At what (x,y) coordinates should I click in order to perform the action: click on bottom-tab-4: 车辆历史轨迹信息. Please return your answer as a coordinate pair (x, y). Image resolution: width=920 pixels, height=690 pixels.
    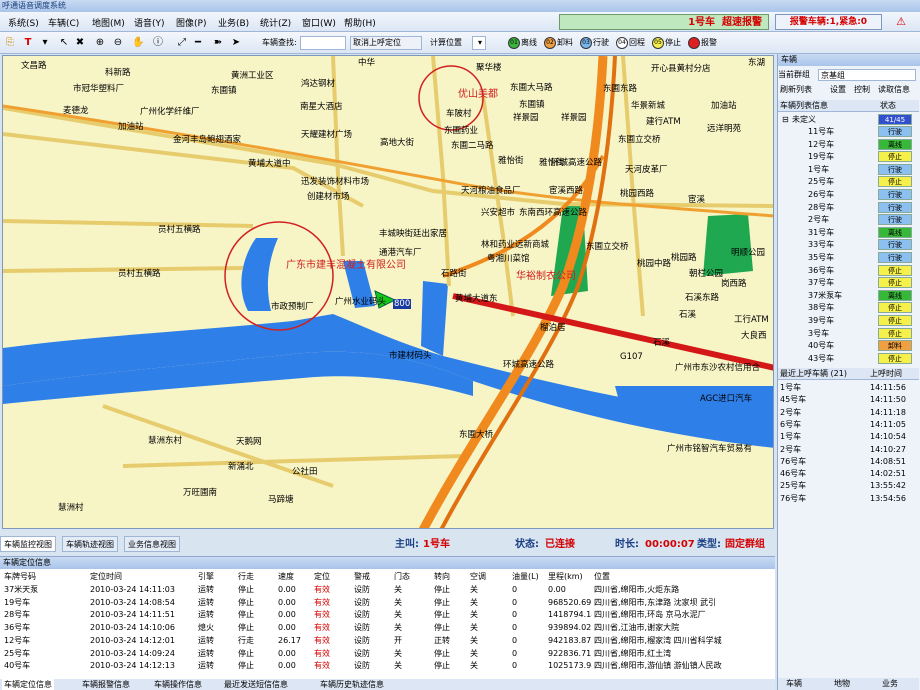
    Looking at the image, I should click on (352, 684).